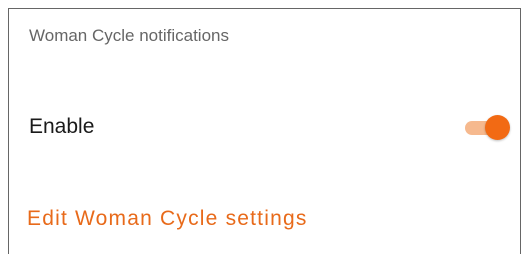 The height and width of the screenshot is (254, 529). What do you see at coordinates (497, 127) in the screenshot?
I see `toggle-thumb` at bounding box center [497, 127].